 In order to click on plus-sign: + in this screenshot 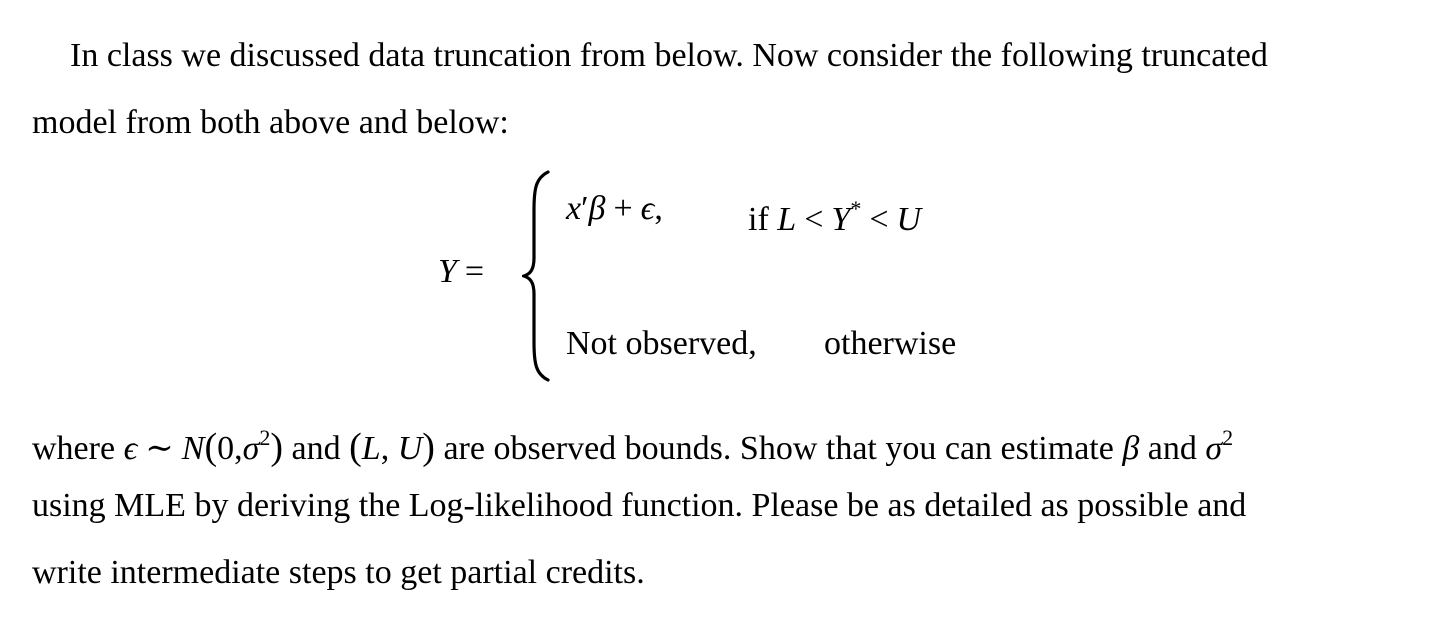, I will do `click(623, 208)`.